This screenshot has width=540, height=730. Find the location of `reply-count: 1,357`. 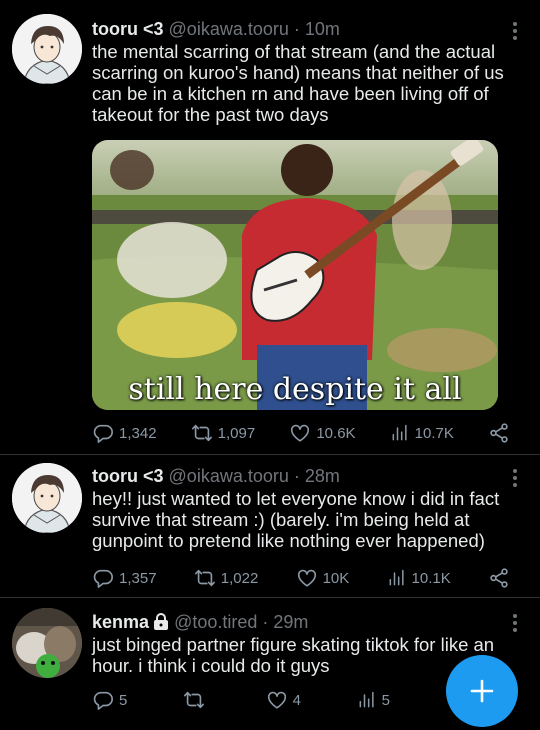

reply-count: 1,357 is located at coordinates (138, 578).